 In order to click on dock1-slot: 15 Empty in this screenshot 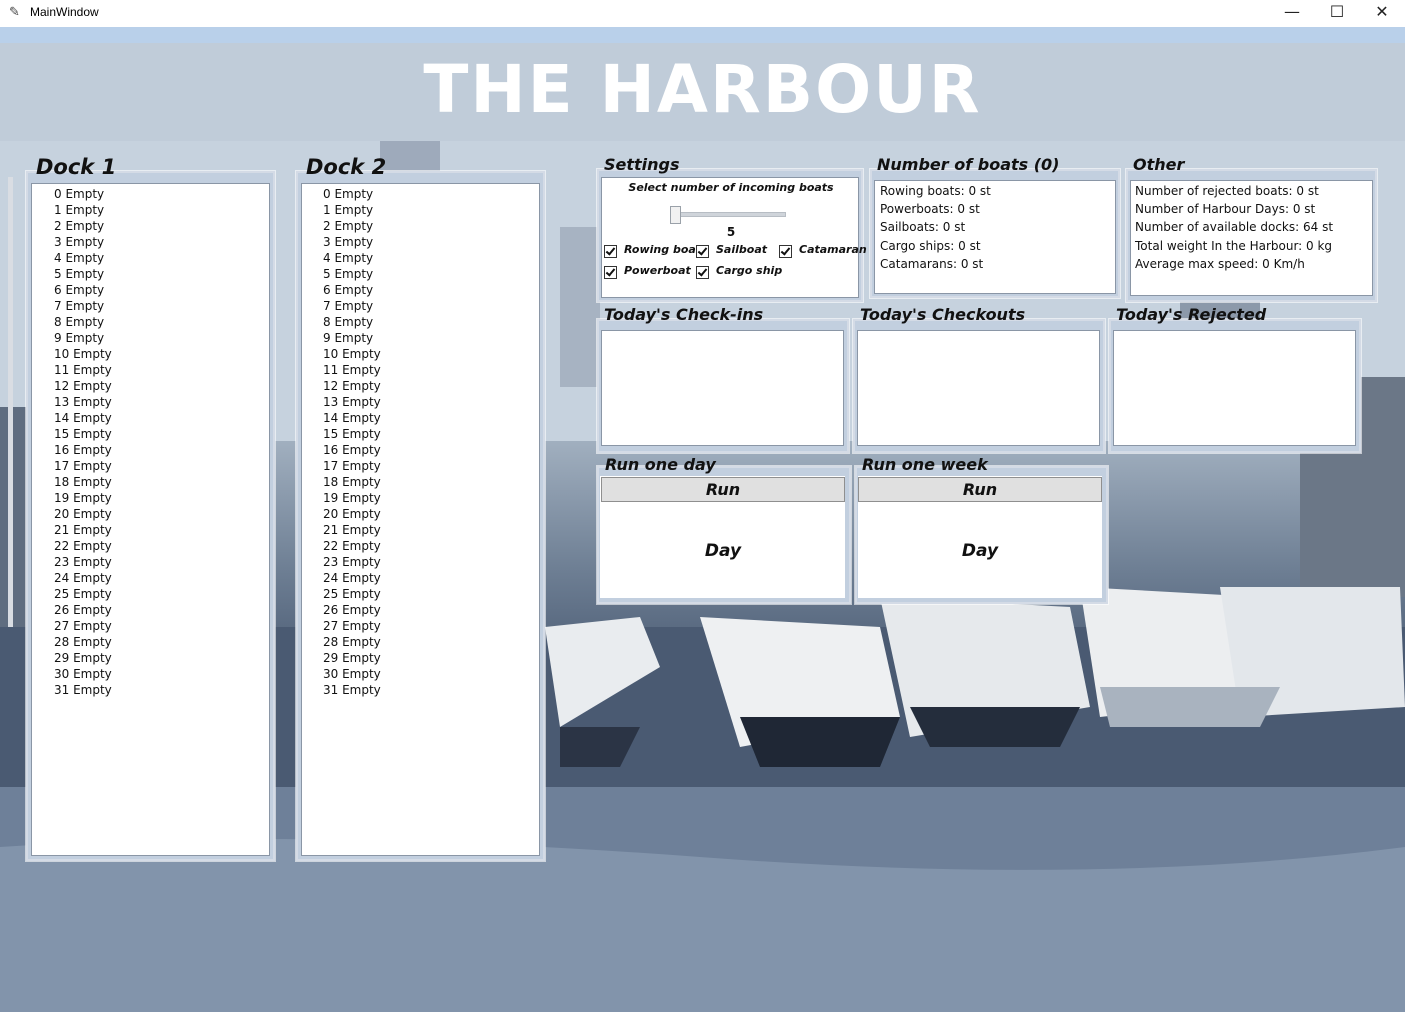, I will do `click(83, 434)`.